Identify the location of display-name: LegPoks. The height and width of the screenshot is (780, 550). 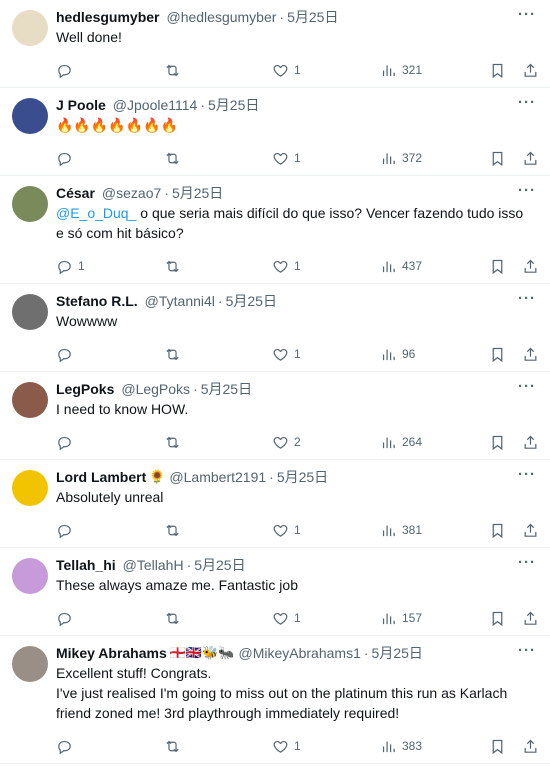
(85, 389).